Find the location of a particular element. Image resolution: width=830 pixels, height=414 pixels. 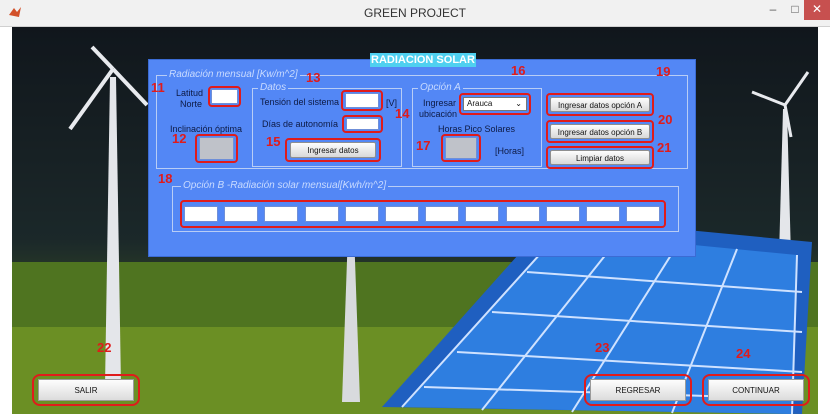

radiacion-mensual-label: Radiación mensual [Kw/m^2] is located at coordinates (233, 74).